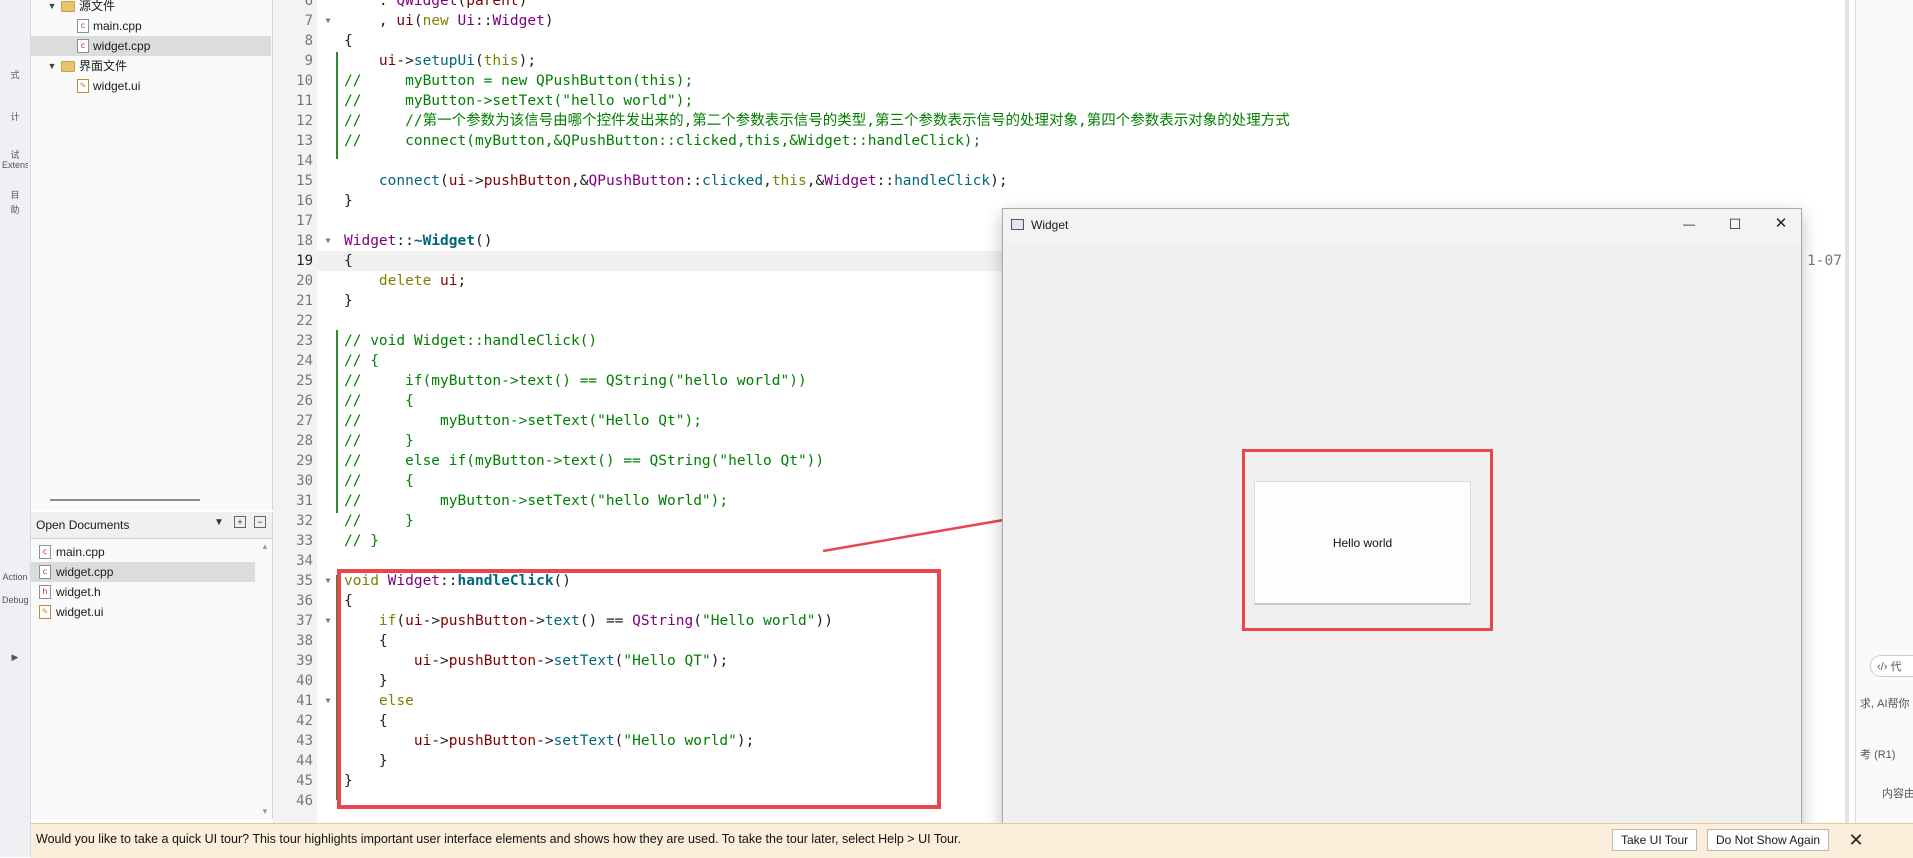  I want to click on help-icon: 助, so click(15, 210).